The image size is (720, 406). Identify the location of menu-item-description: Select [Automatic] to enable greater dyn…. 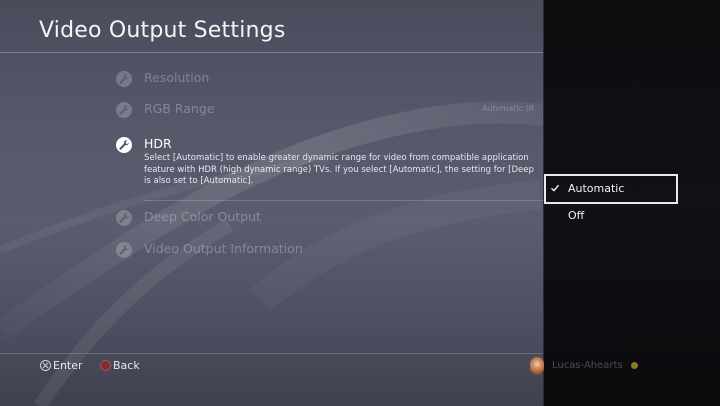
(339, 169).